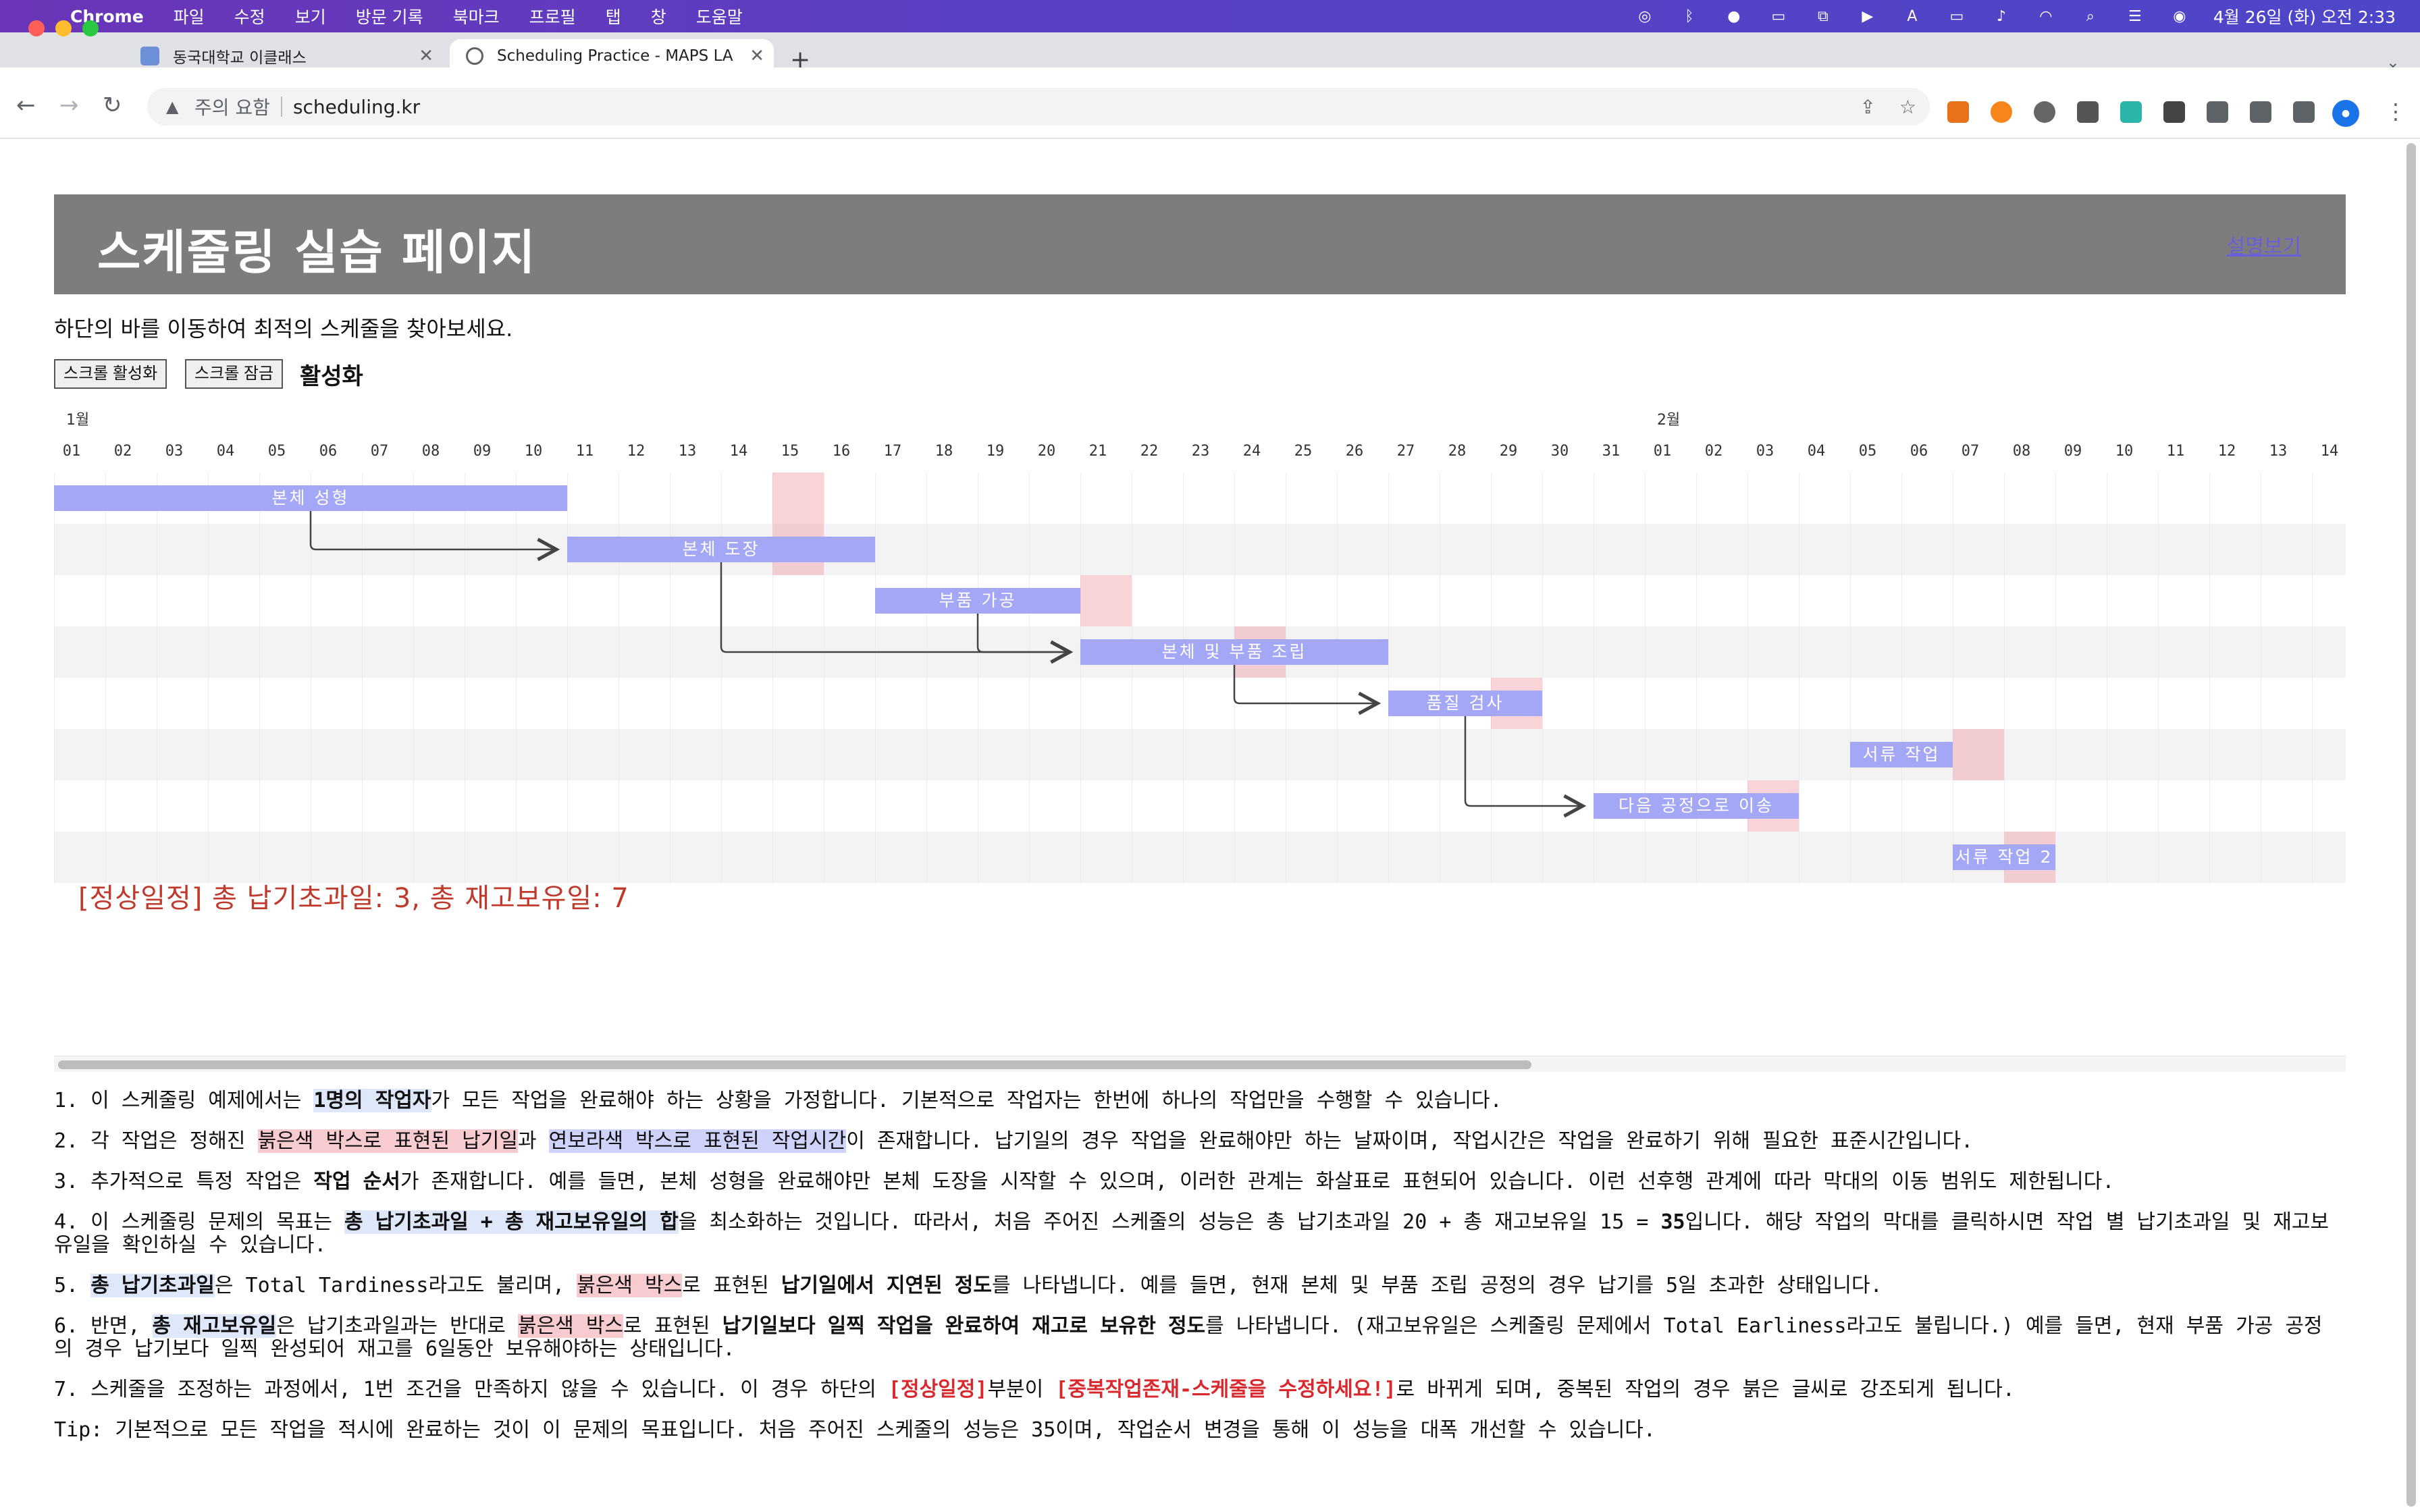 The image size is (2420, 1512). Describe the element at coordinates (2044, 112) in the screenshot. I see `extension-k-icon` at that location.